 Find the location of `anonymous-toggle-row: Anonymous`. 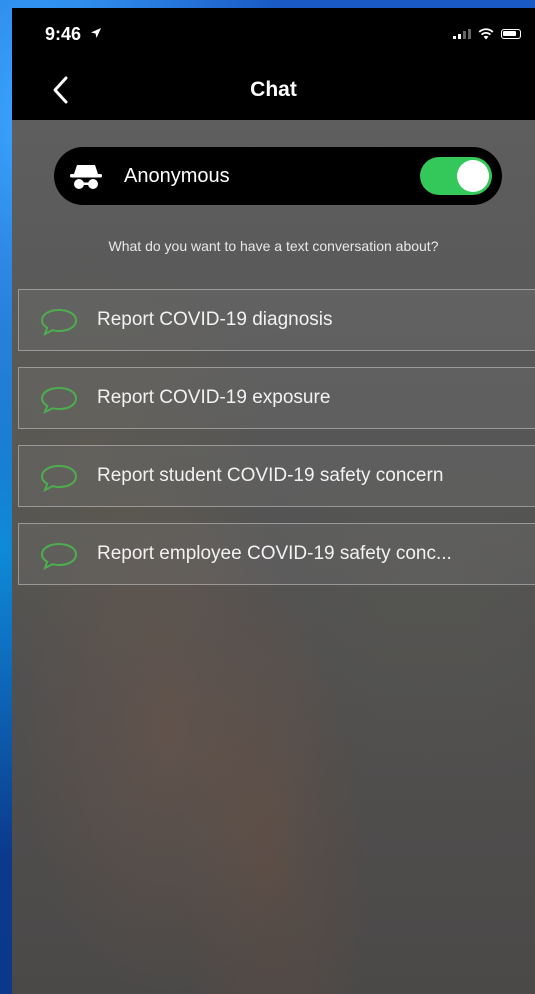

anonymous-toggle-row: Anonymous is located at coordinates (278, 176).